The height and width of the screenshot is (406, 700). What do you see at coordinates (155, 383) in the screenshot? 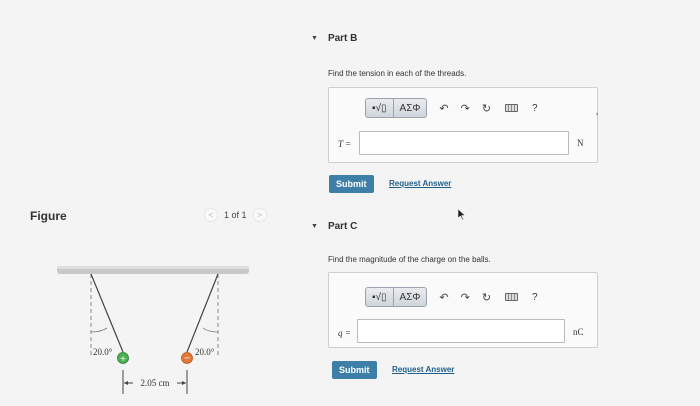
I see `distance-label: 2.05 cm` at bounding box center [155, 383].